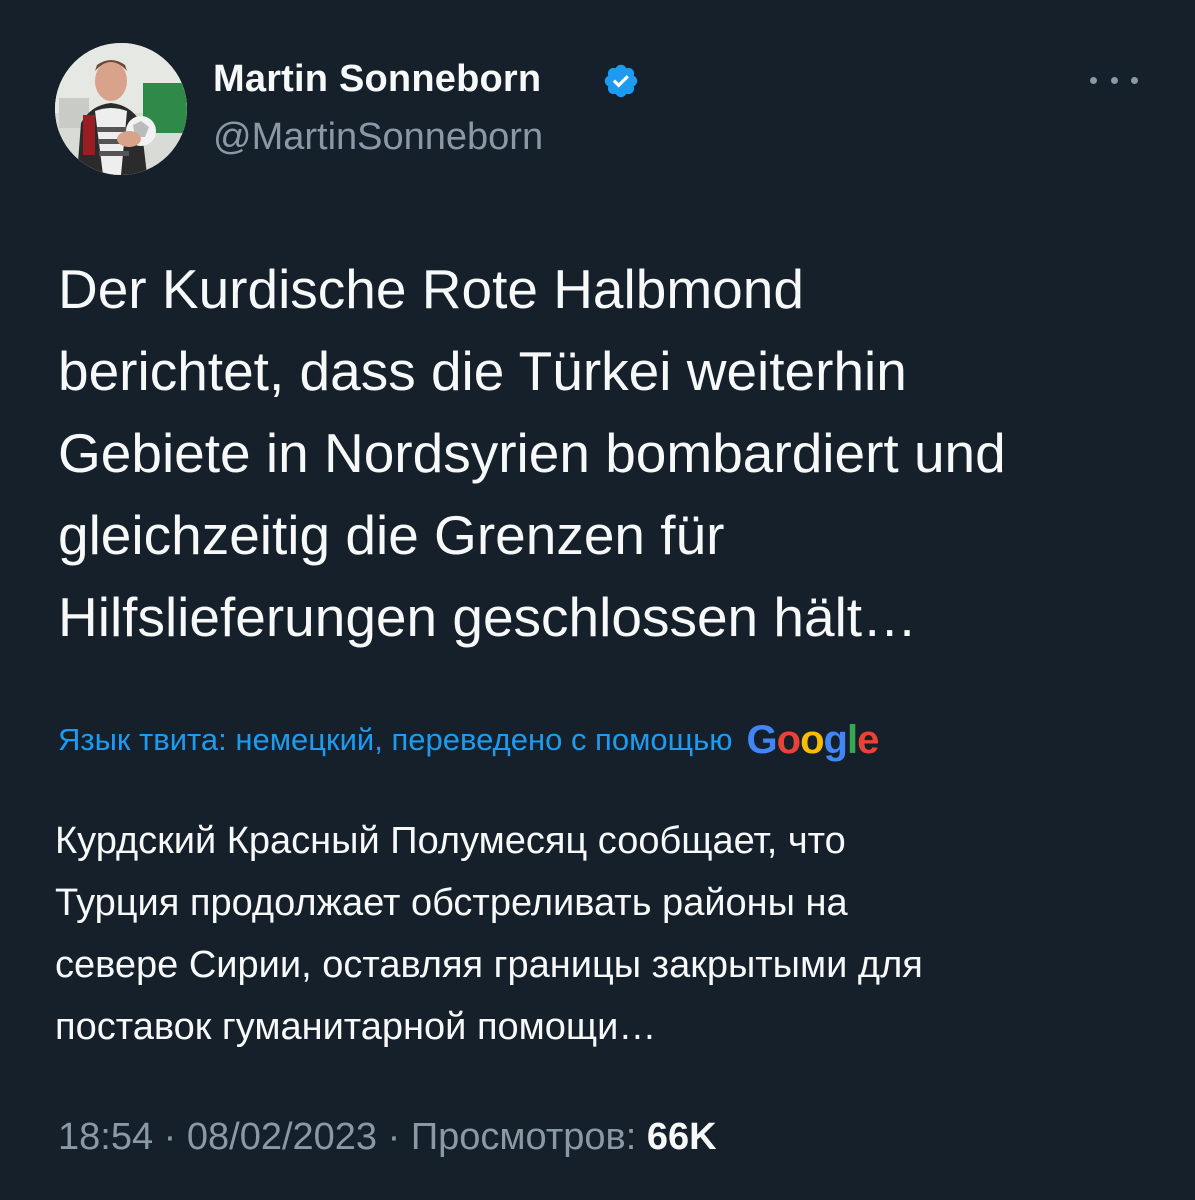 This screenshot has height=1200, width=1195. I want to click on tweet-text-line: gleichzeitig die Grenzen für, so click(391, 535).